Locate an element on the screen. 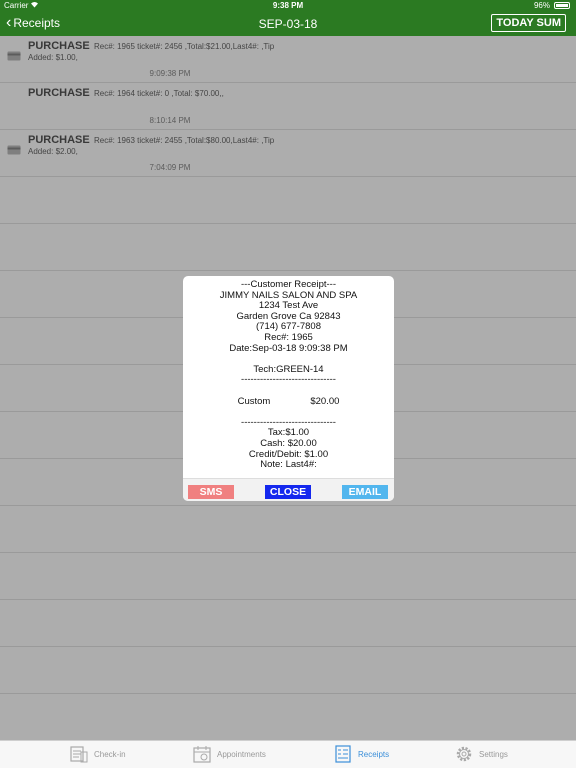  tab-label: Appointments is located at coordinates (241, 754).